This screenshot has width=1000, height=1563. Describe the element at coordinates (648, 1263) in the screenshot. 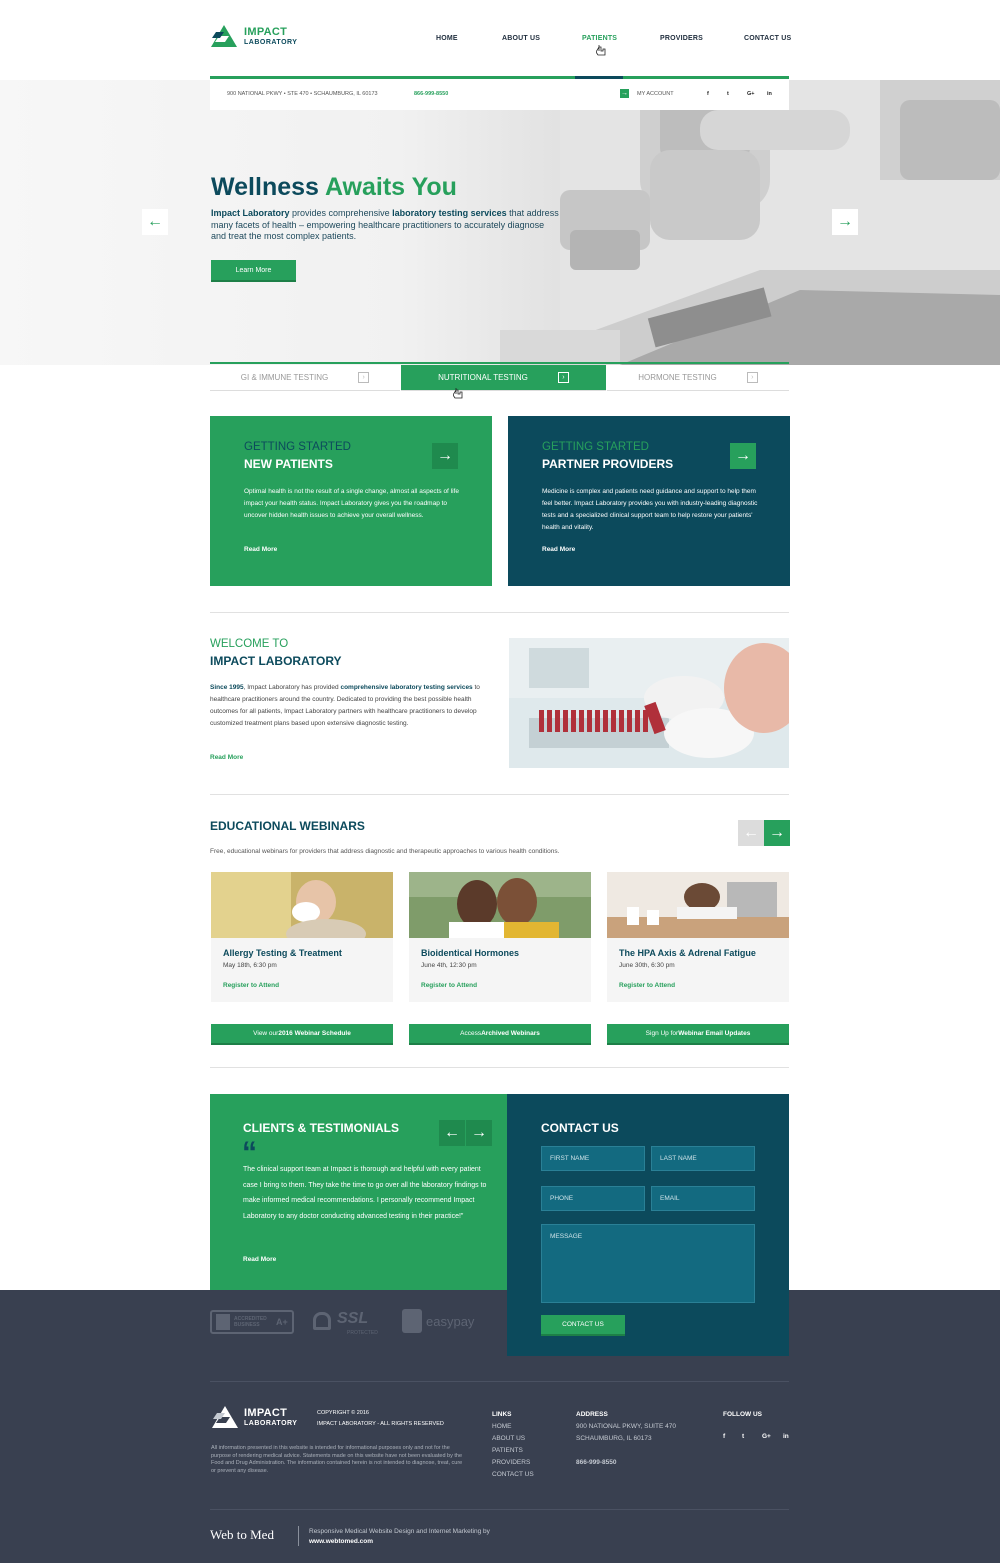

I see `message-field: MESSAGE` at that location.